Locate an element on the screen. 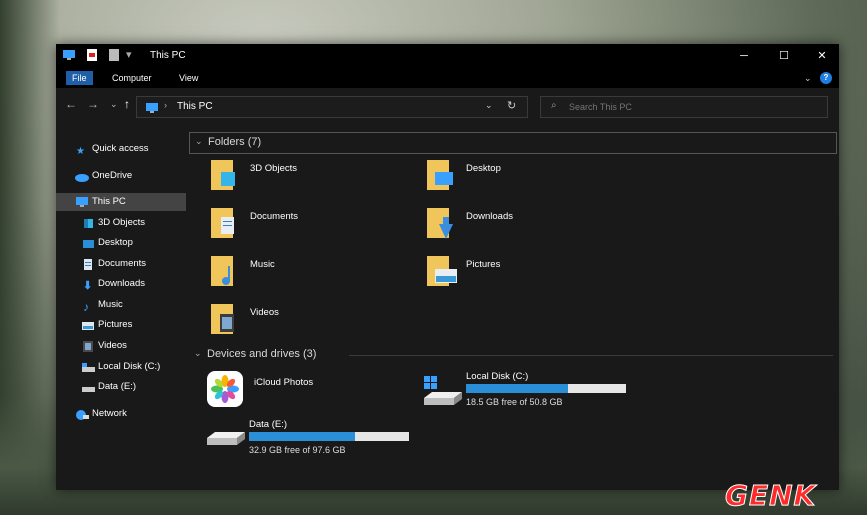  sidebar-item-label: Documents is located at coordinates (122, 263).